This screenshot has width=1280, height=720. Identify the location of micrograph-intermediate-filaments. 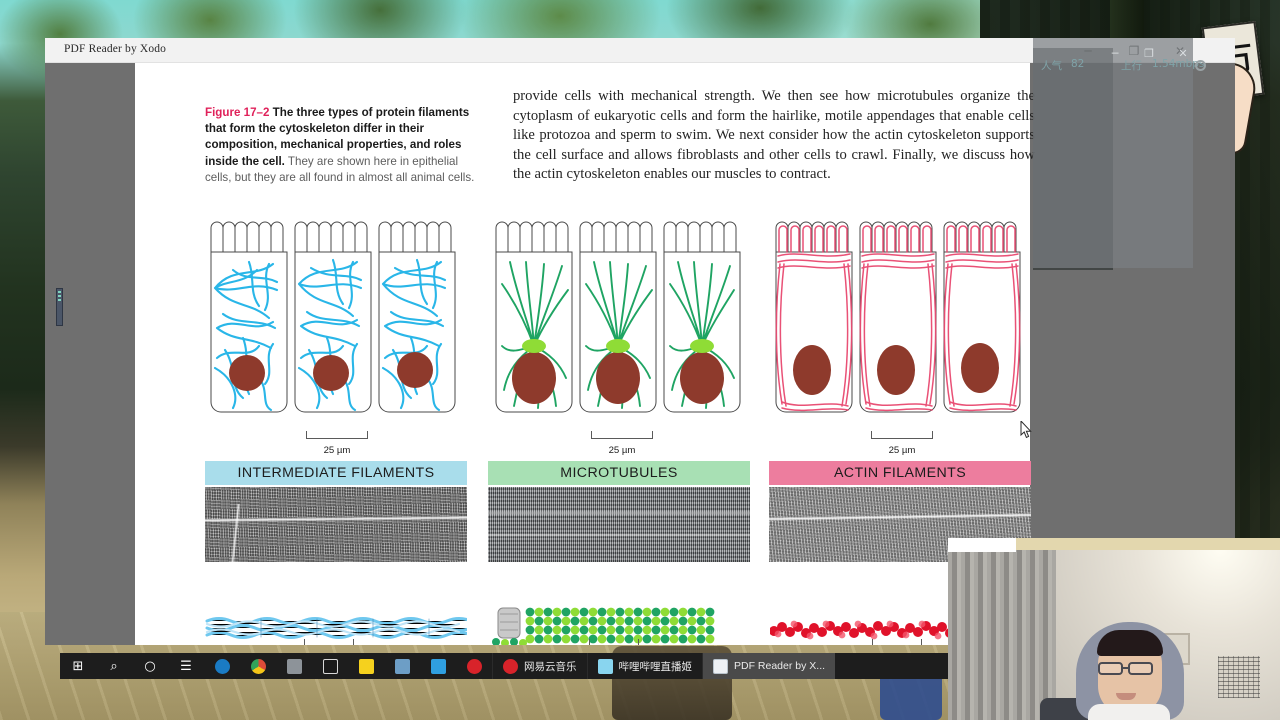
(336, 524).